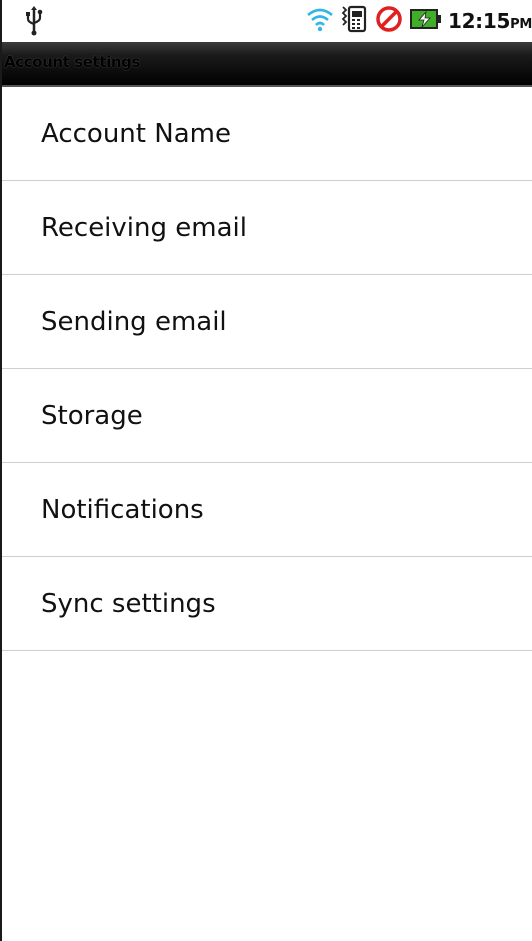 This screenshot has width=532, height=941. I want to click on settings-item-label: Sending email, so click(134, 321).